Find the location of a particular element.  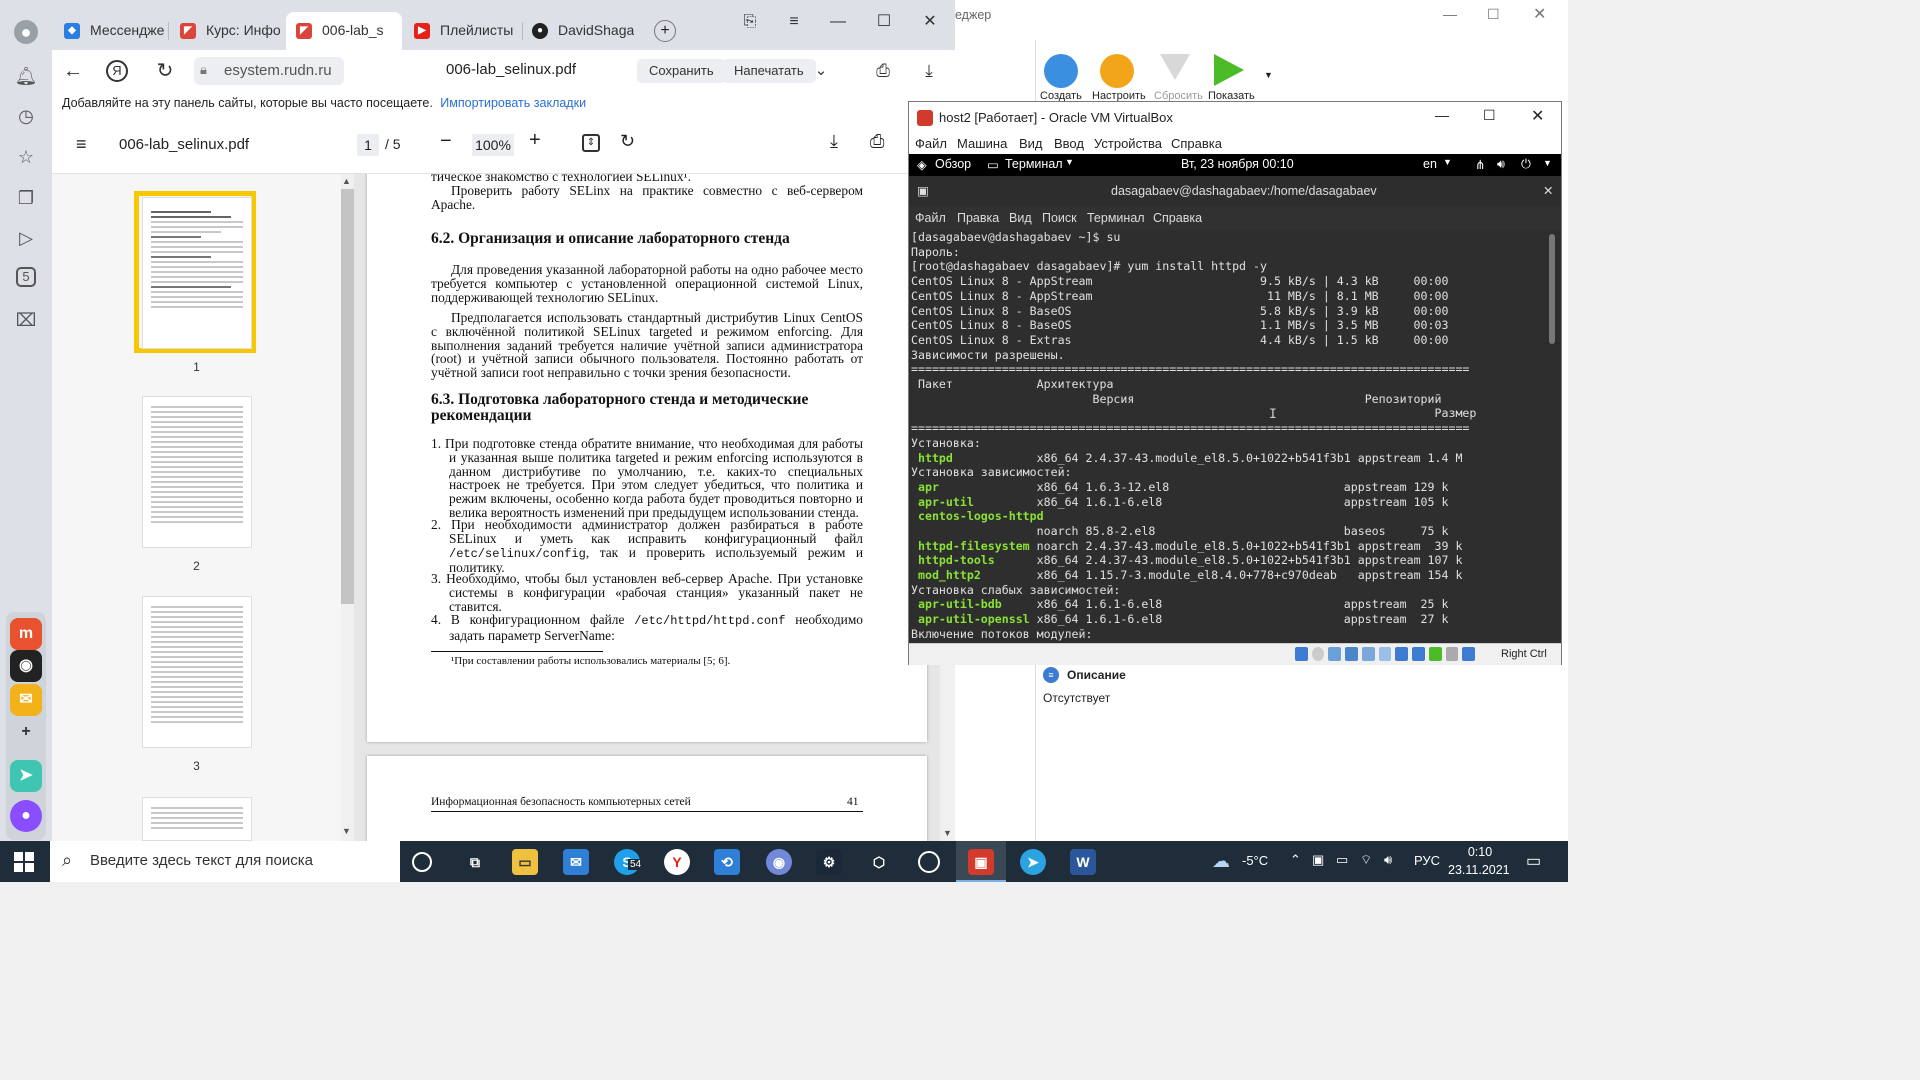

input-language: РУС is located at coordinates (1427, 860).